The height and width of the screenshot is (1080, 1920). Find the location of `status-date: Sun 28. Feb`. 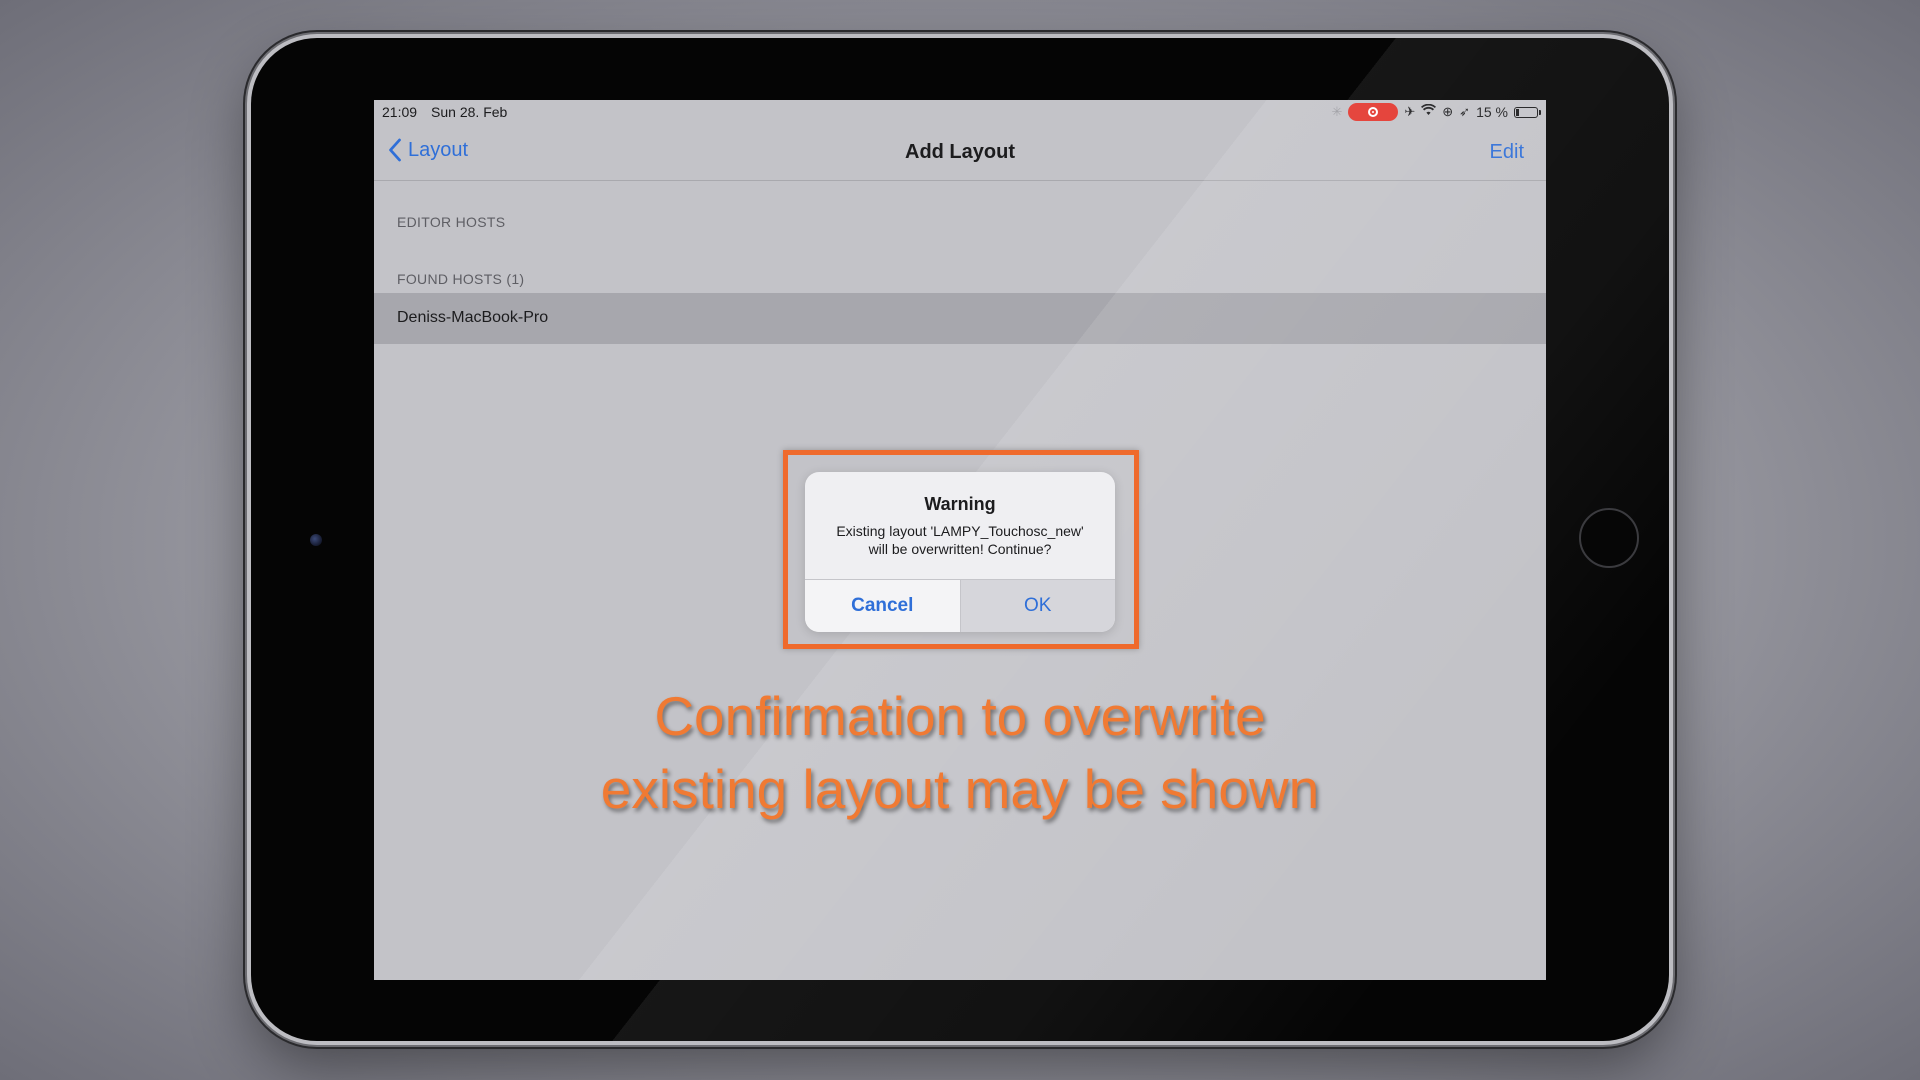

status-date: Sun 28. Feb is located at coordinates (469, 112).